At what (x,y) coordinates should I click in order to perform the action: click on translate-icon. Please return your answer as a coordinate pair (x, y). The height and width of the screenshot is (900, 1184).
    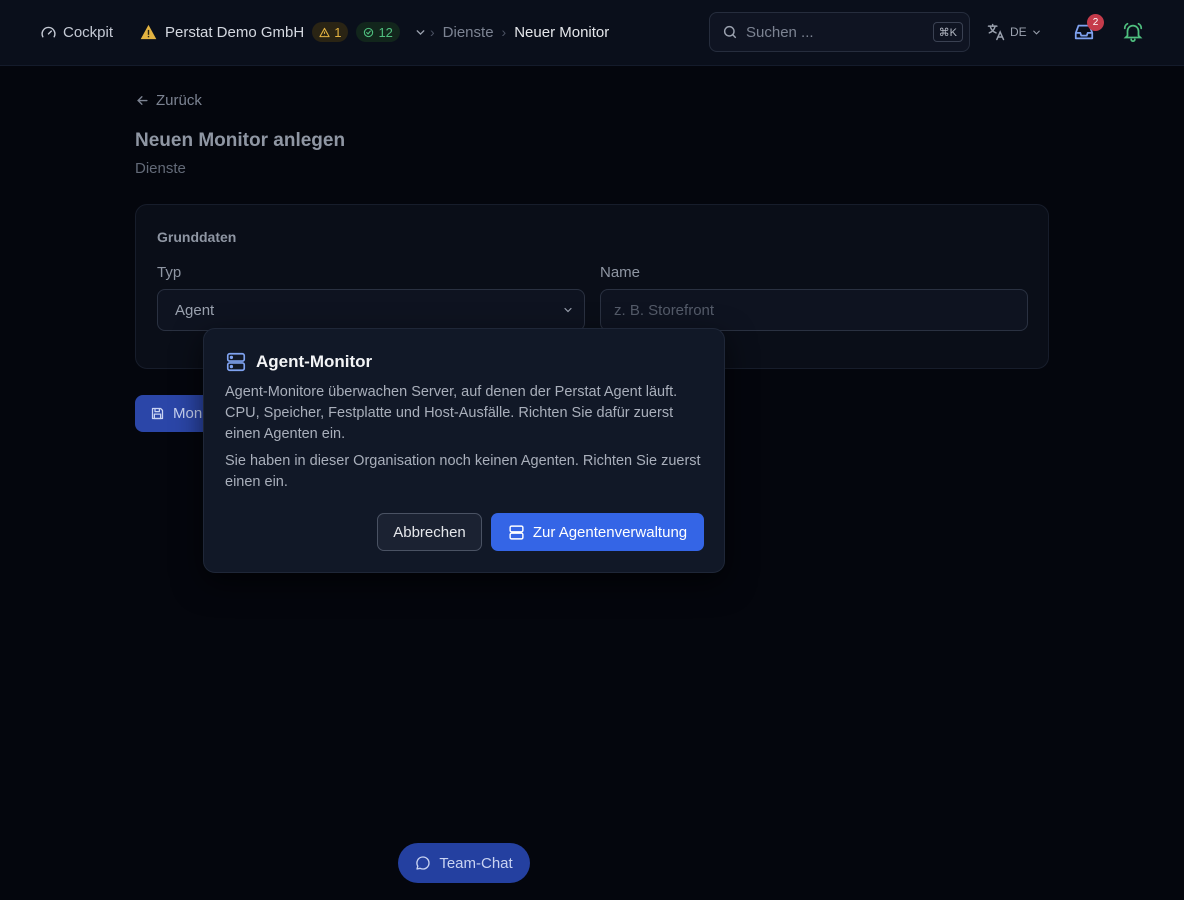
    Looking at the image, I should click on (996, 32).